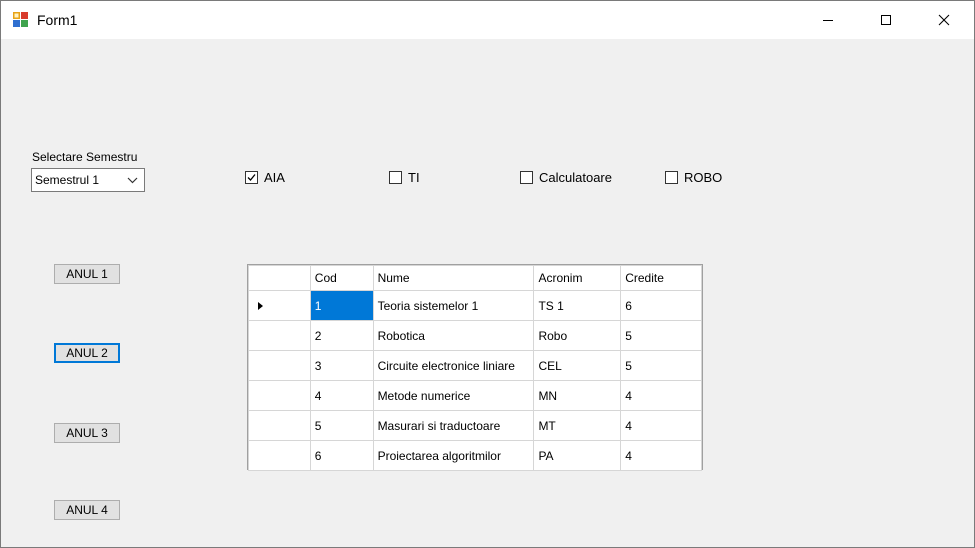  What do you see at coordinates (341, 395) in the screenshot?
I see `cell-cod: 4` at bounding box center [341, 395].